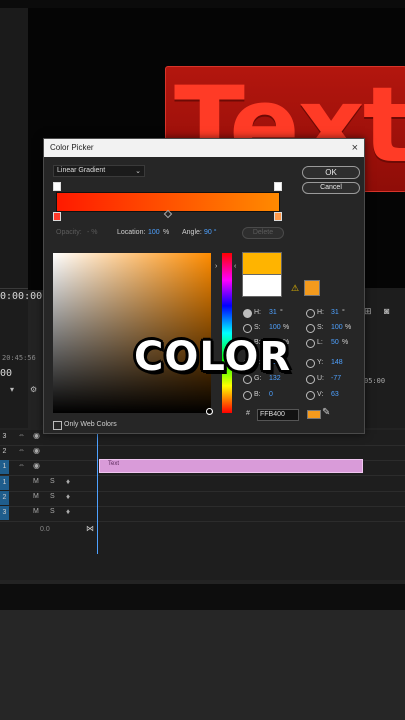 Image resolution: width=405 pixels, height=720 pixels. What do you see at coordinates (247, 328) in the screenshot?
I see `radio-hsb-s` at bounding box center [247, 328].